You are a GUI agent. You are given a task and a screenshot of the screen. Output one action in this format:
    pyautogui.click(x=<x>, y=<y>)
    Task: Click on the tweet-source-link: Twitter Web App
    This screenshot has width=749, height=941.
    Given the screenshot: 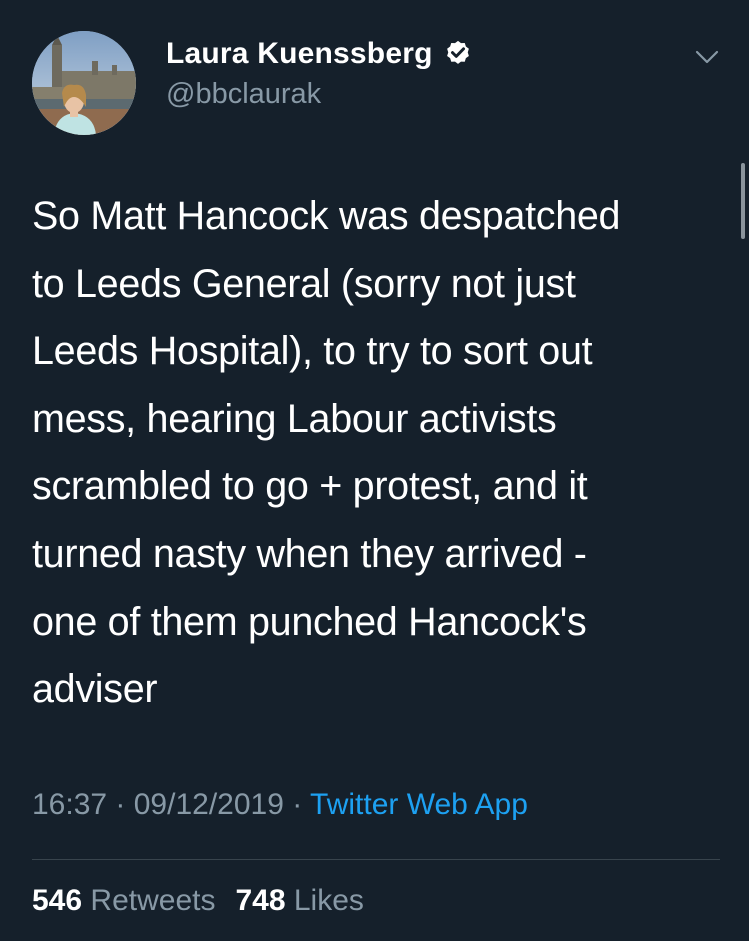 What is the action you would take?
    pyautogui.click(x=419, y=804)
    